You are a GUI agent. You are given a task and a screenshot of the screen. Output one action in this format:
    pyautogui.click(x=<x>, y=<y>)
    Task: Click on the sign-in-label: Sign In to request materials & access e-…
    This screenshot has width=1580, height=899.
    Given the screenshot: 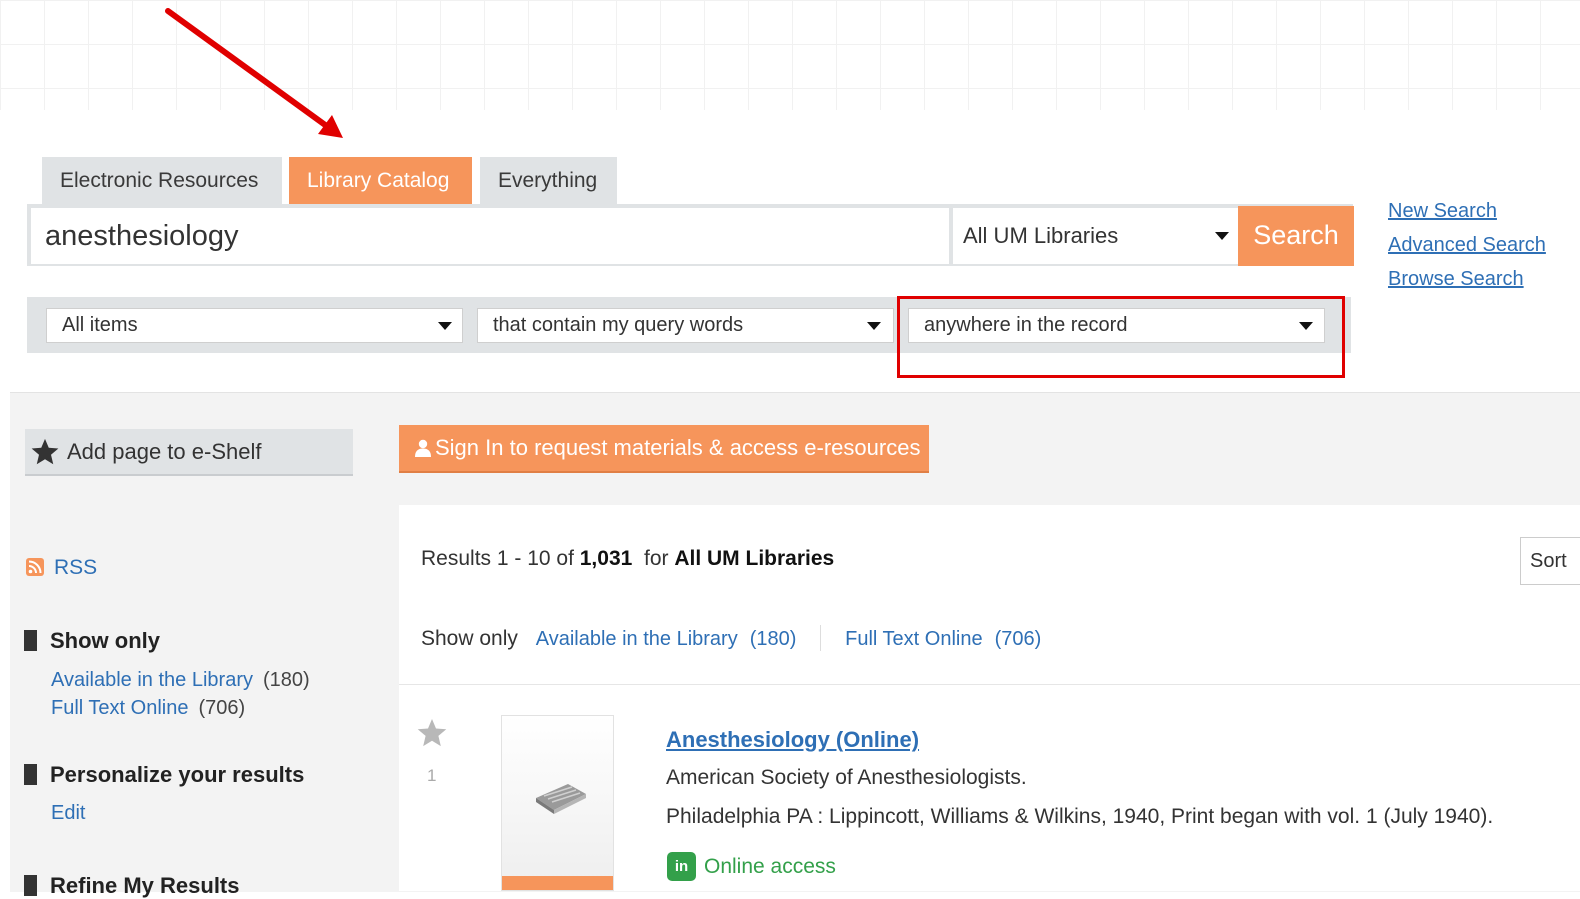 What is the action you would take?
    pyautogui.click(x=678, y=447)
    